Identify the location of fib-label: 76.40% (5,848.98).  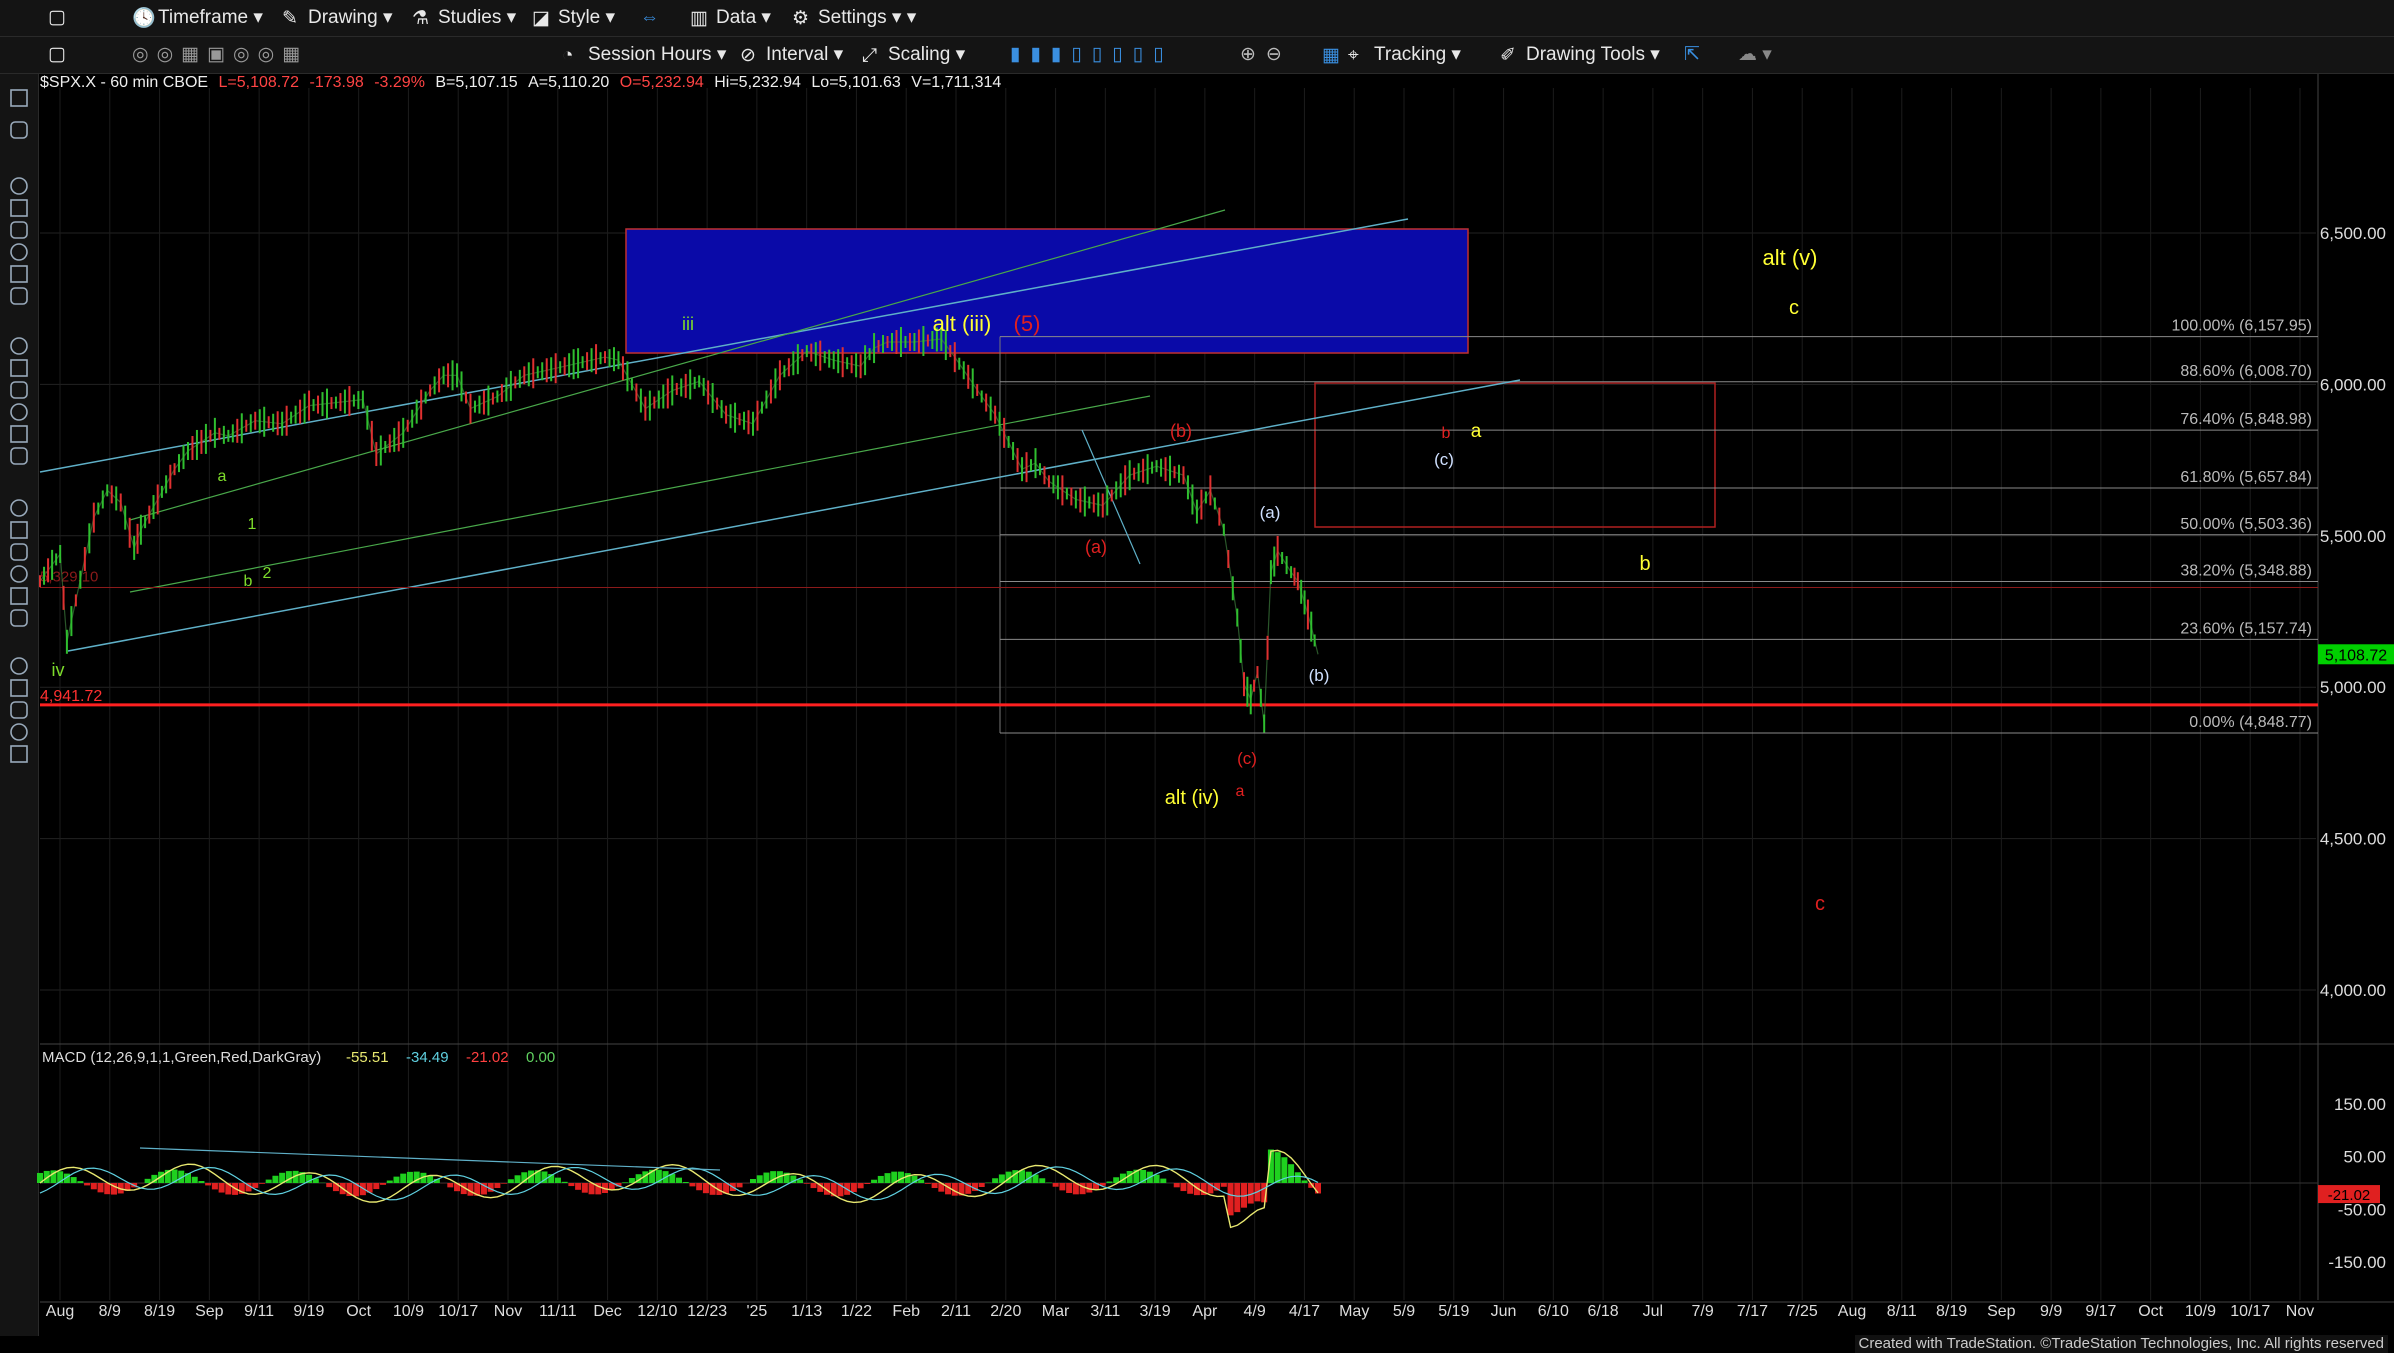
(2246, 419).